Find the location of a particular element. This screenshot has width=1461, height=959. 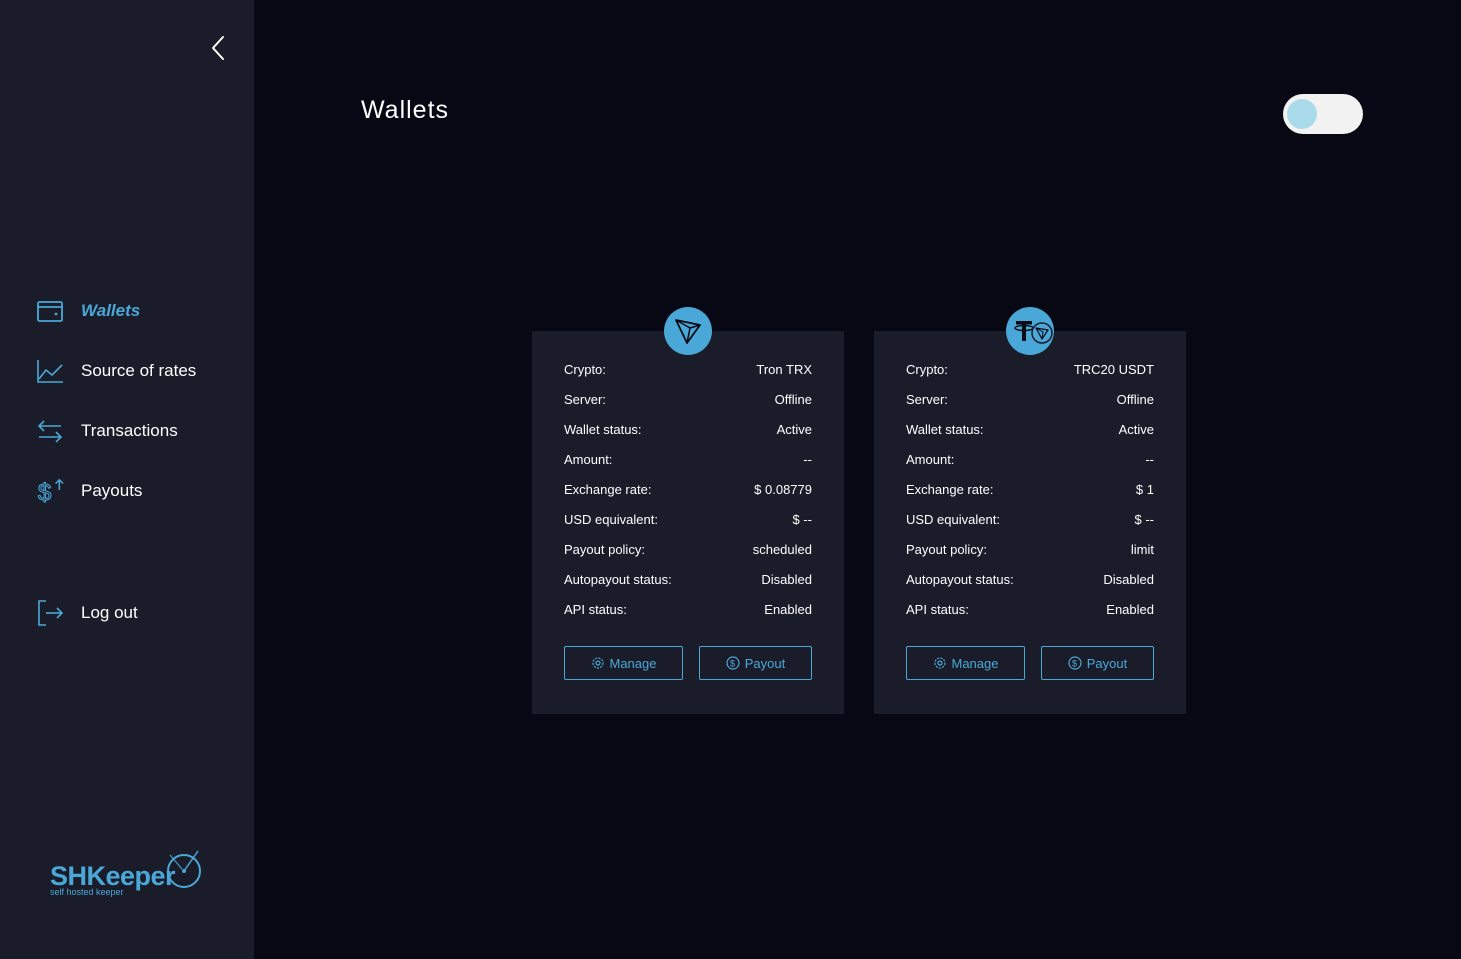

wallet-icon is located at coordinates (50, 311).